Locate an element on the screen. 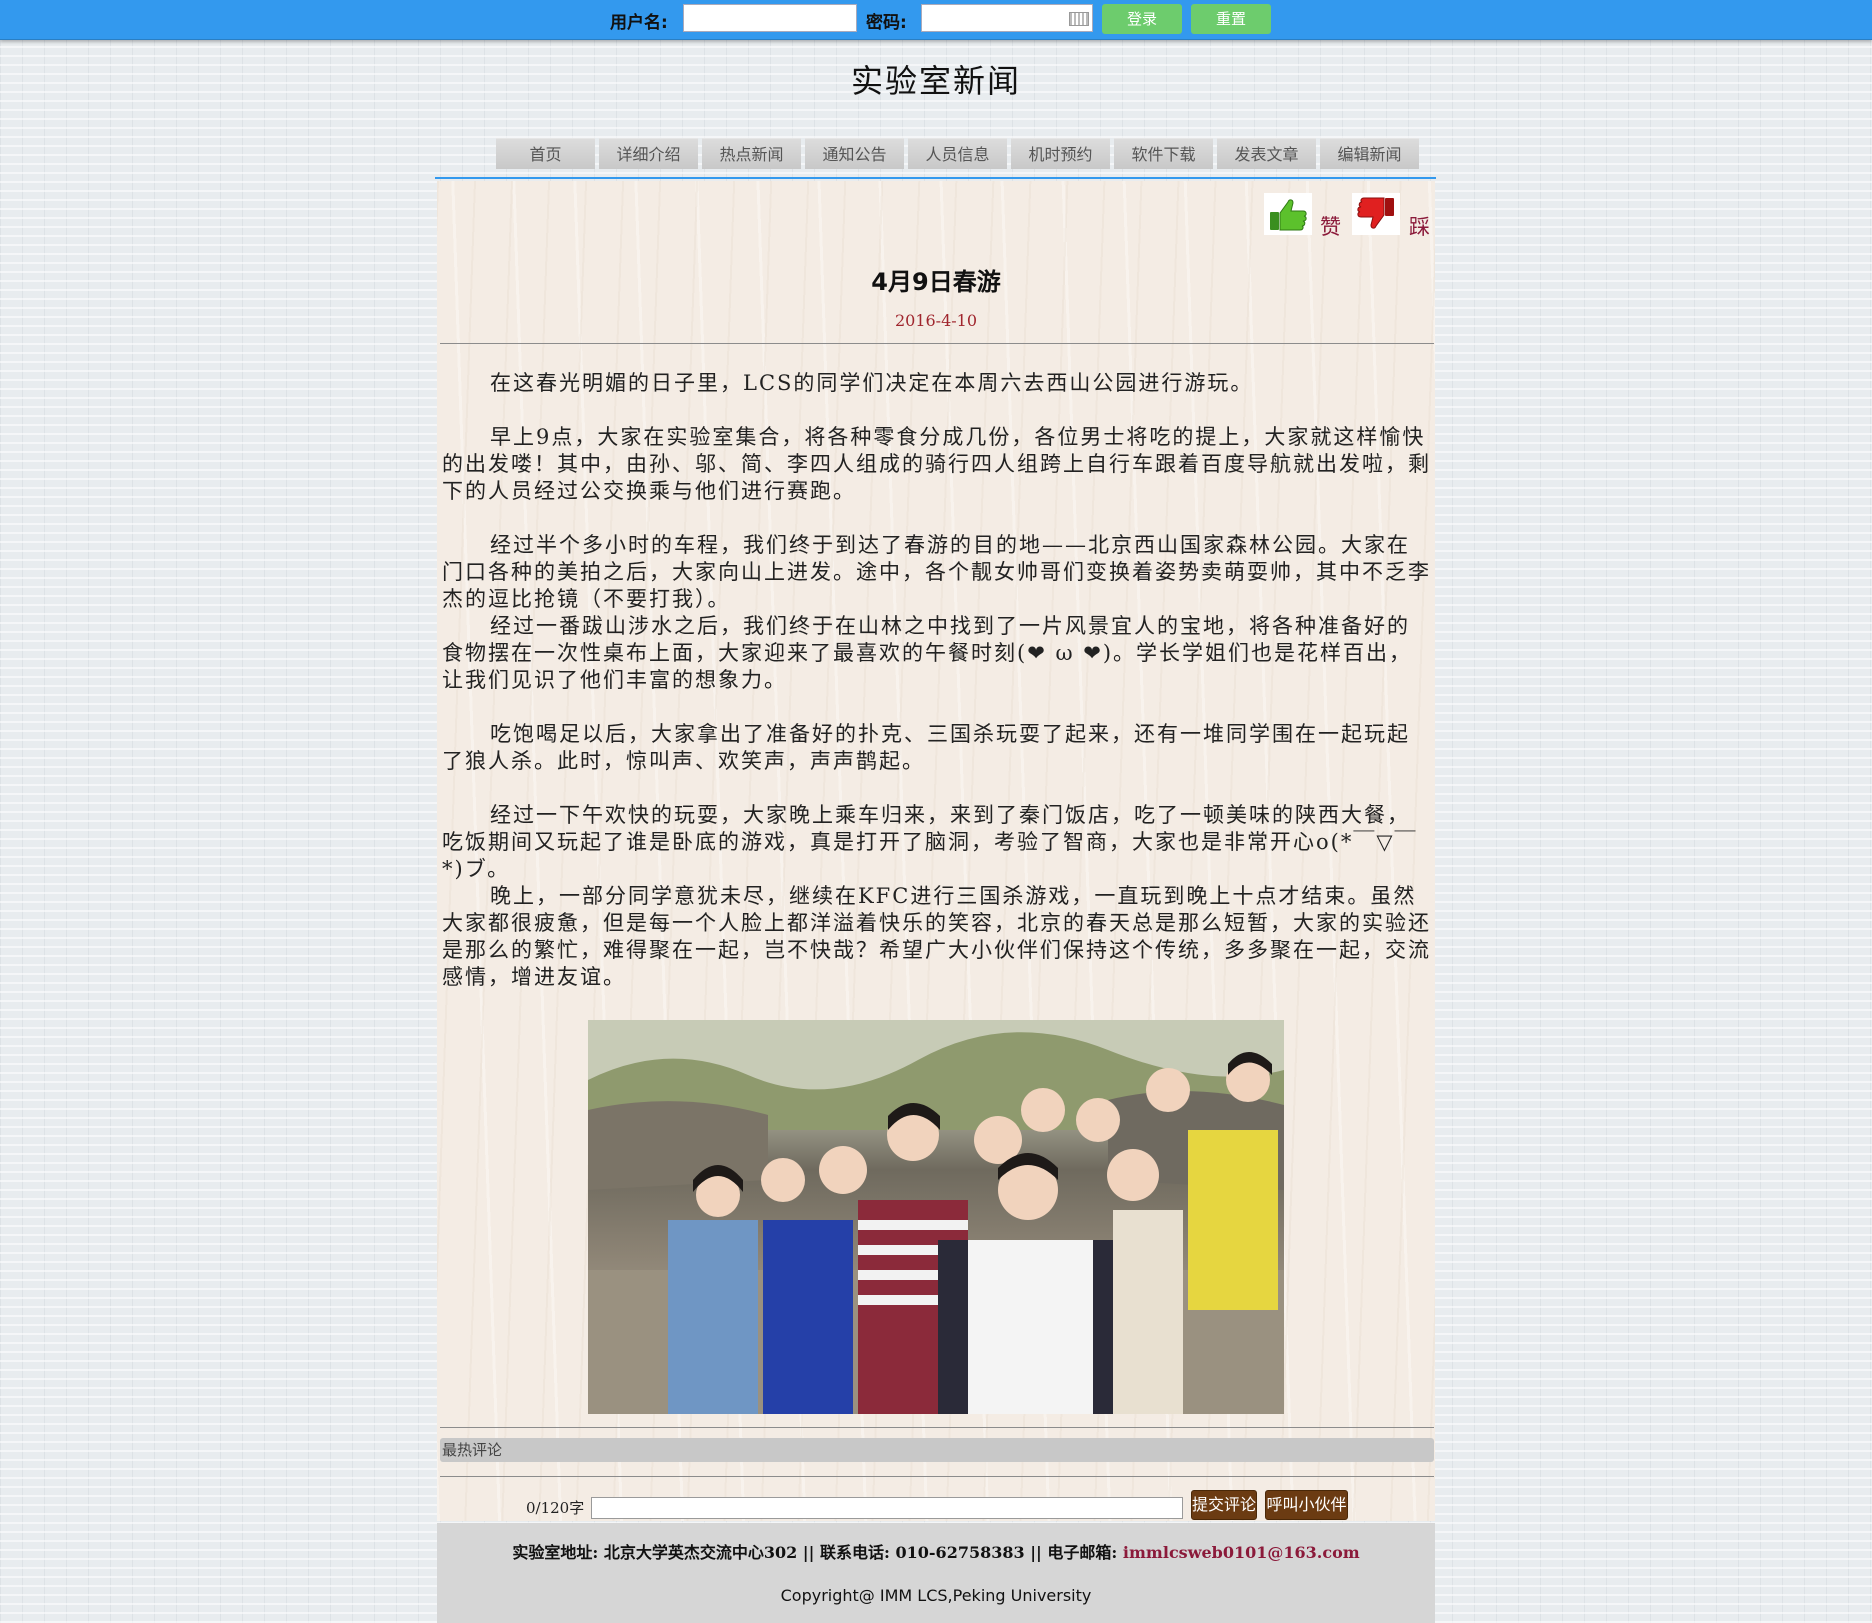 Image resolution: width=1872 pixels, height=1623 pixels. article-date: 2016-4-10 is located at coordinates (936, 320).